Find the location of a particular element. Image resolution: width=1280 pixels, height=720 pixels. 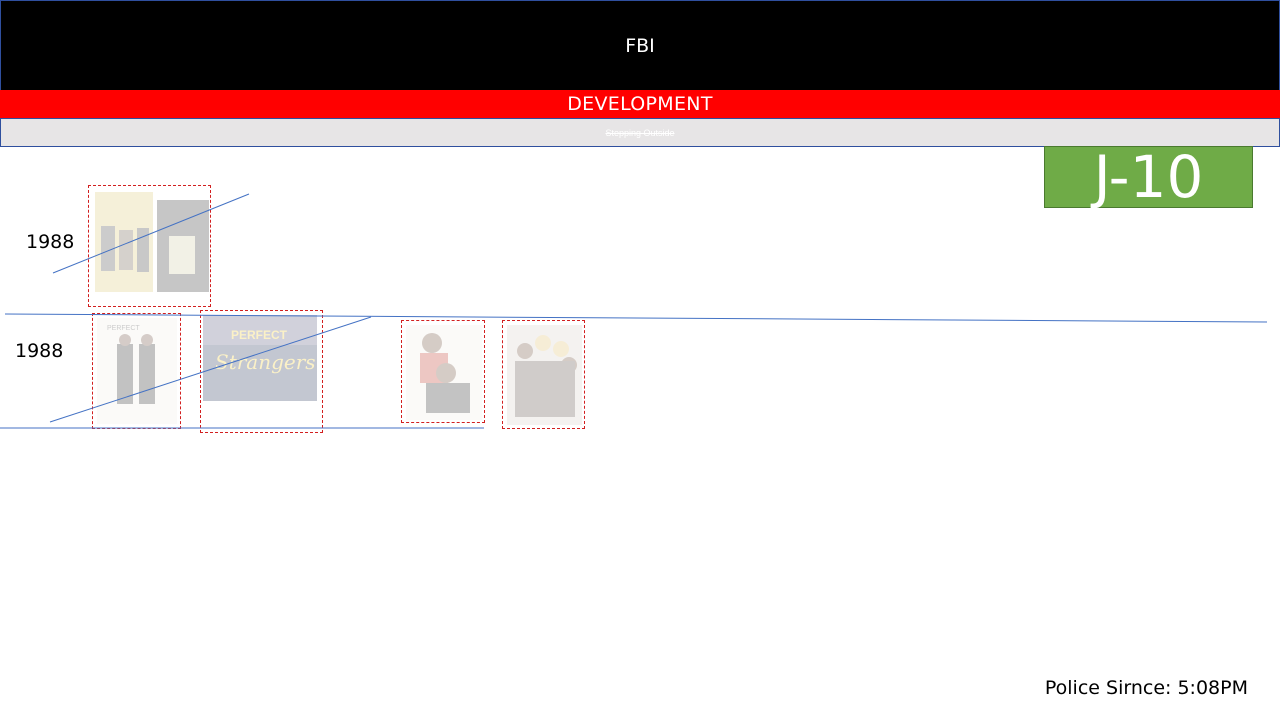

footer-time: 5:08PM is located at coordinates (1212, 688).